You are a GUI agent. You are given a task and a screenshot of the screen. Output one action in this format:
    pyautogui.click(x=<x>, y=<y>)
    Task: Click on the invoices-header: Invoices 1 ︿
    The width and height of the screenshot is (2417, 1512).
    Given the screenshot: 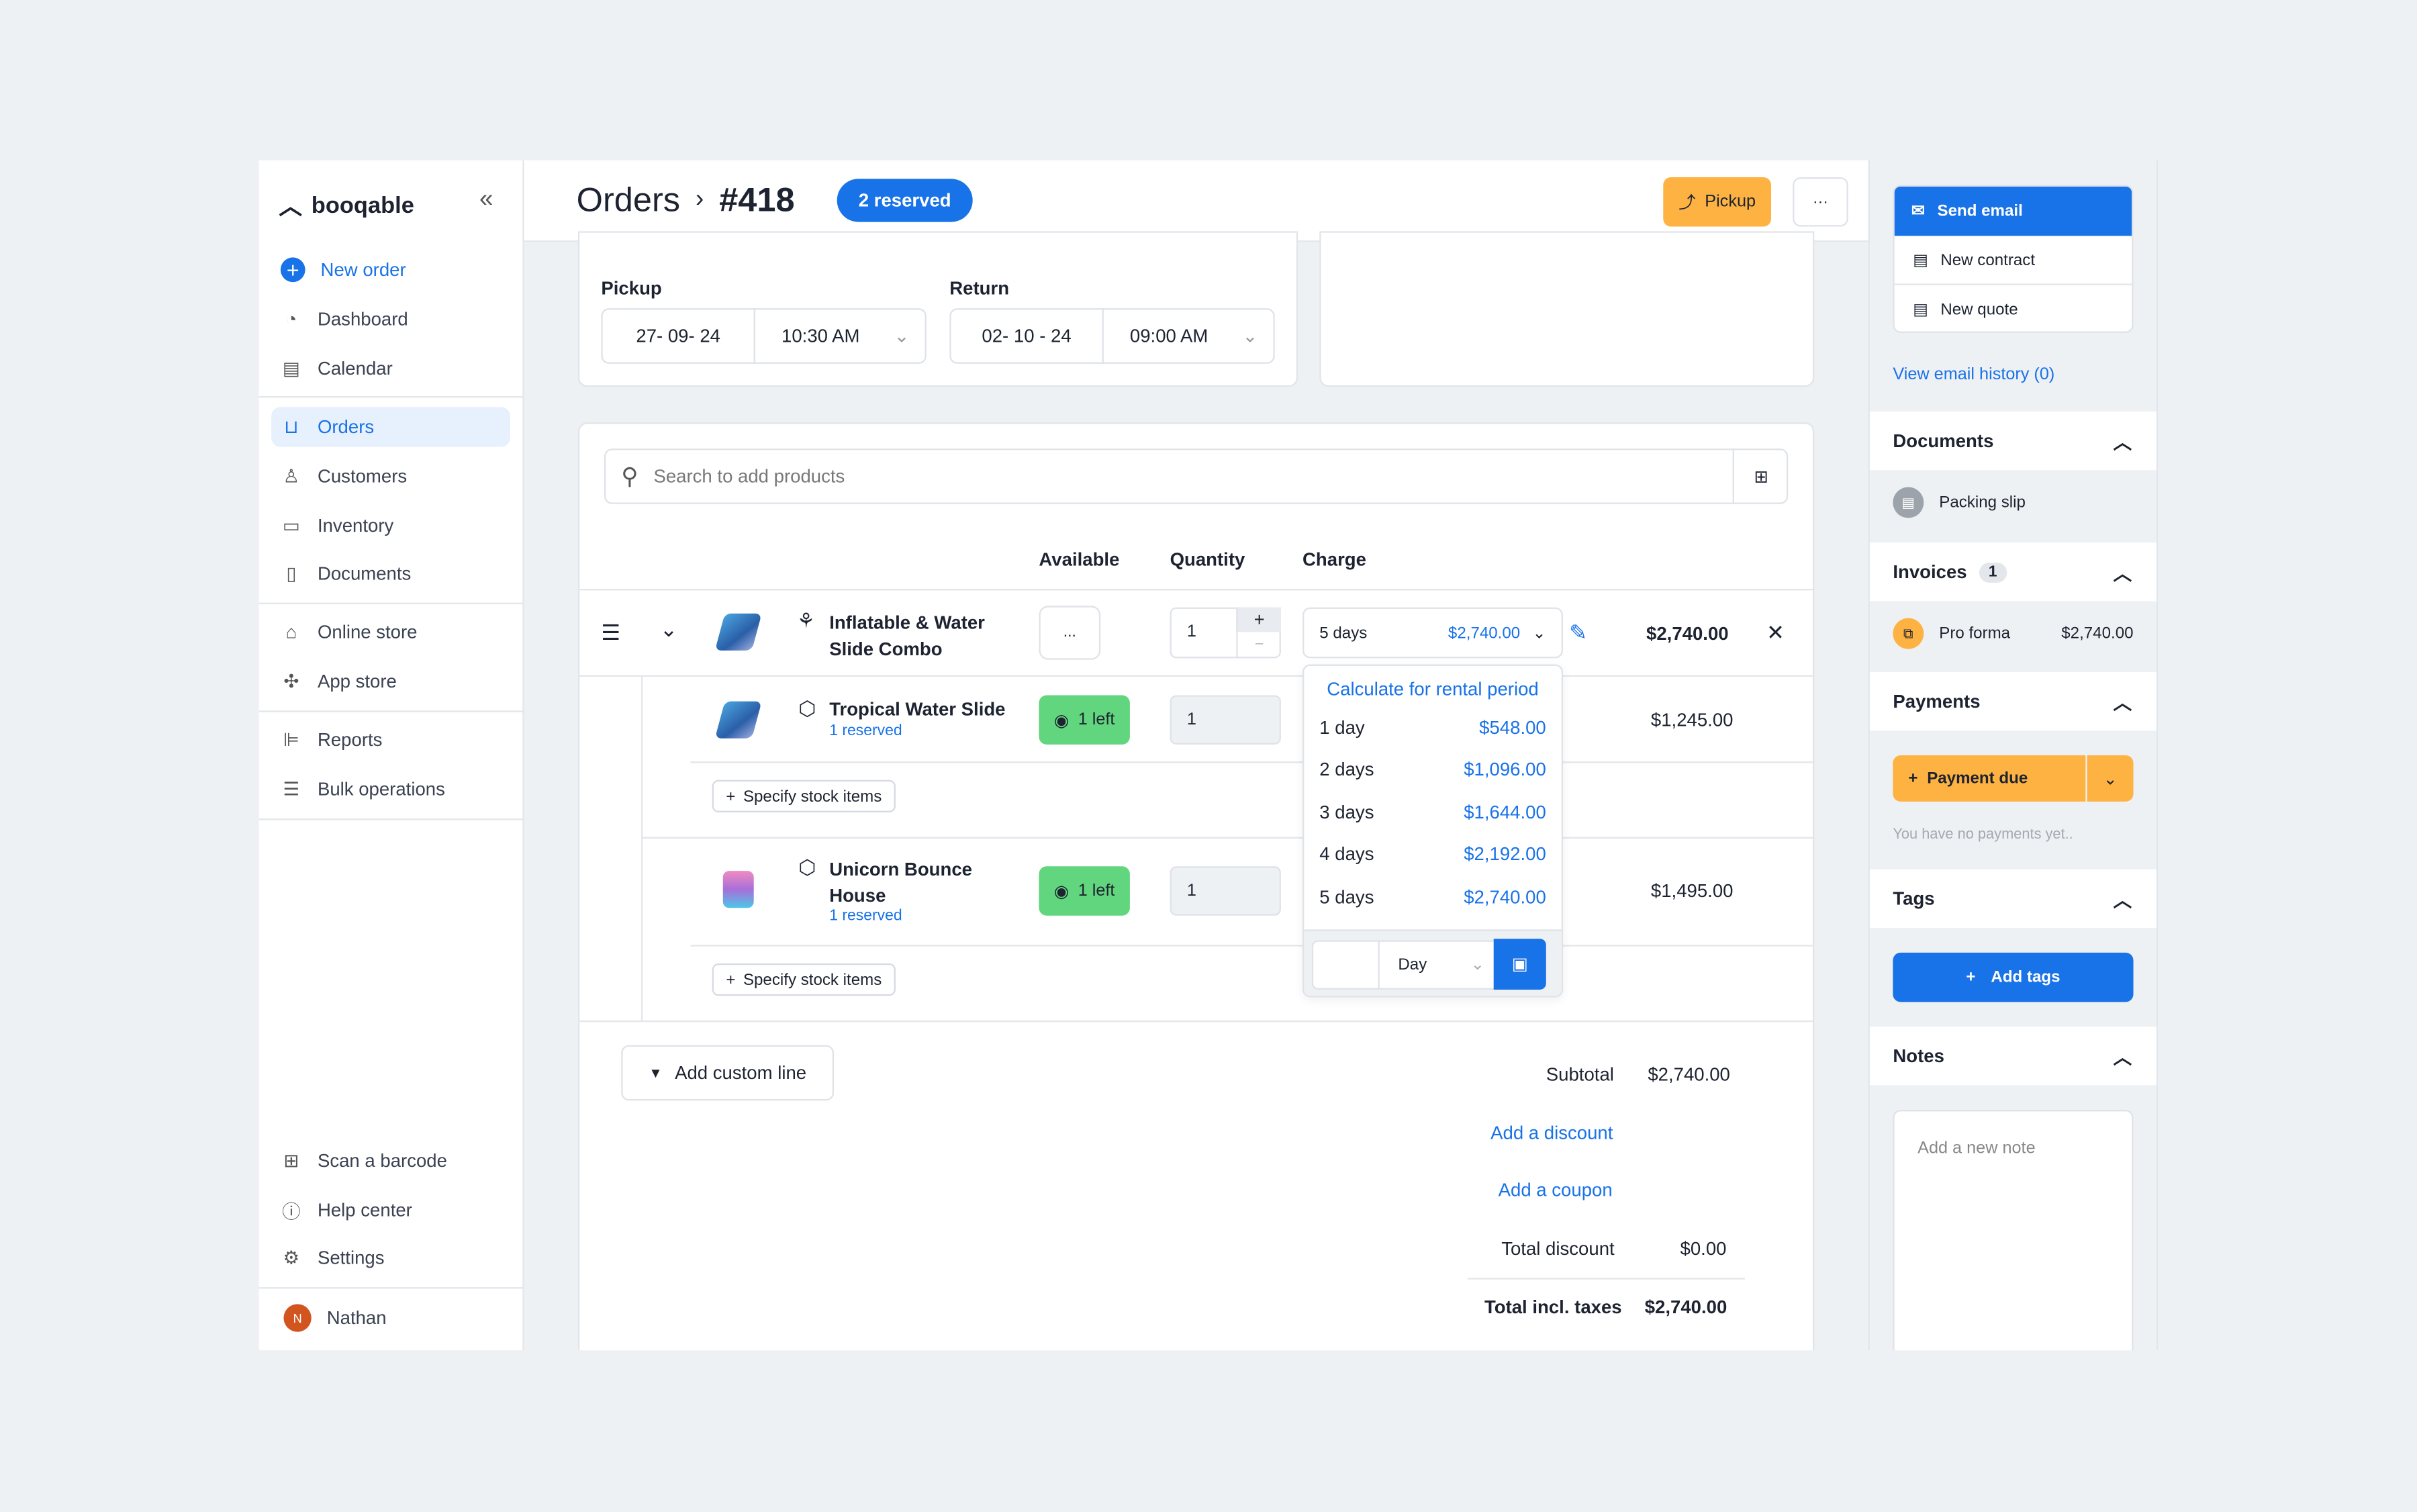 What is the action you would take?
    pyautogui.click(x=2013, y=572)
    